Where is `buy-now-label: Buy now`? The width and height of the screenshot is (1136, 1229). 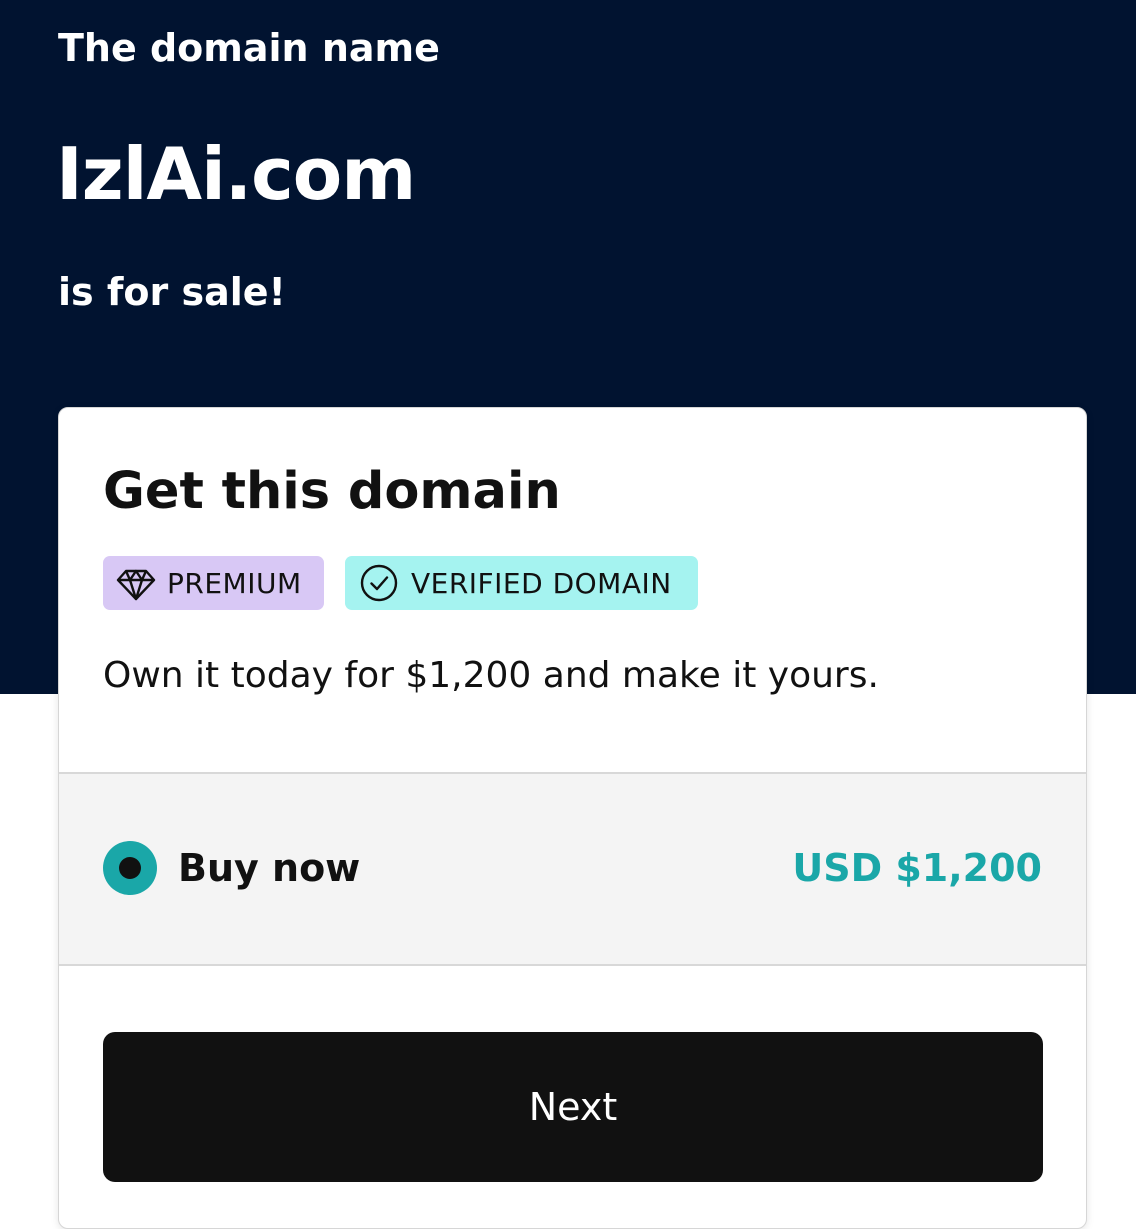 buy-now-label: Buy now is located at coordinates (269, 868).